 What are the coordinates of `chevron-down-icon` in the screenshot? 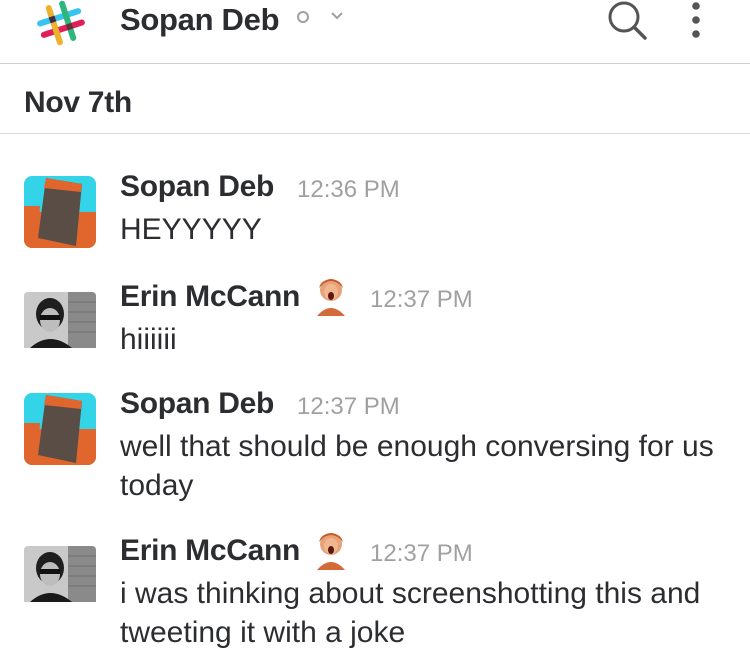 It's located at (337, 16).